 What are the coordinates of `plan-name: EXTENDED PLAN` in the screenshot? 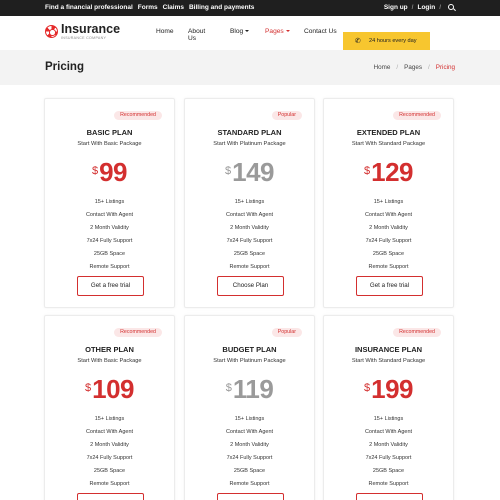 It's located at (388, 132).